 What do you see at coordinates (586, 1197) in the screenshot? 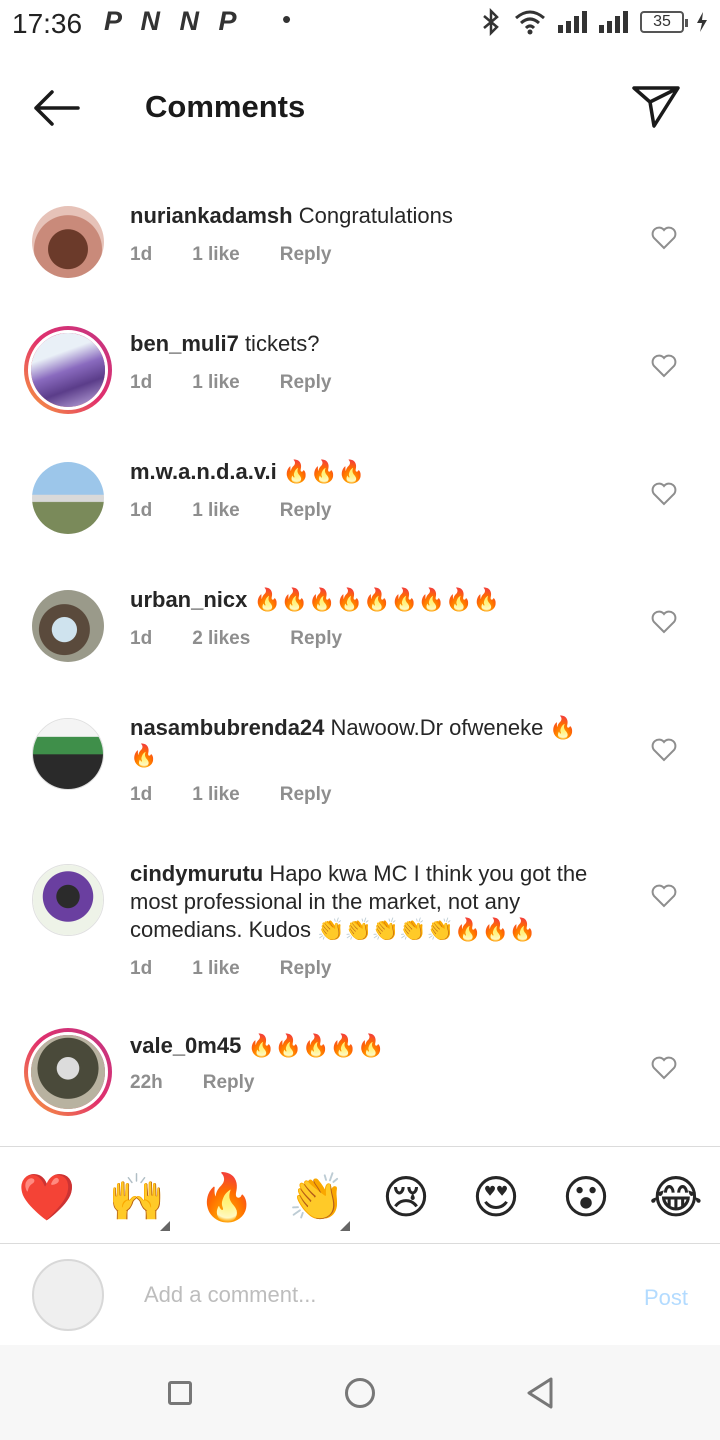
I see `reaction-surprised-button: 😮` at bounding box center [586, 1197].